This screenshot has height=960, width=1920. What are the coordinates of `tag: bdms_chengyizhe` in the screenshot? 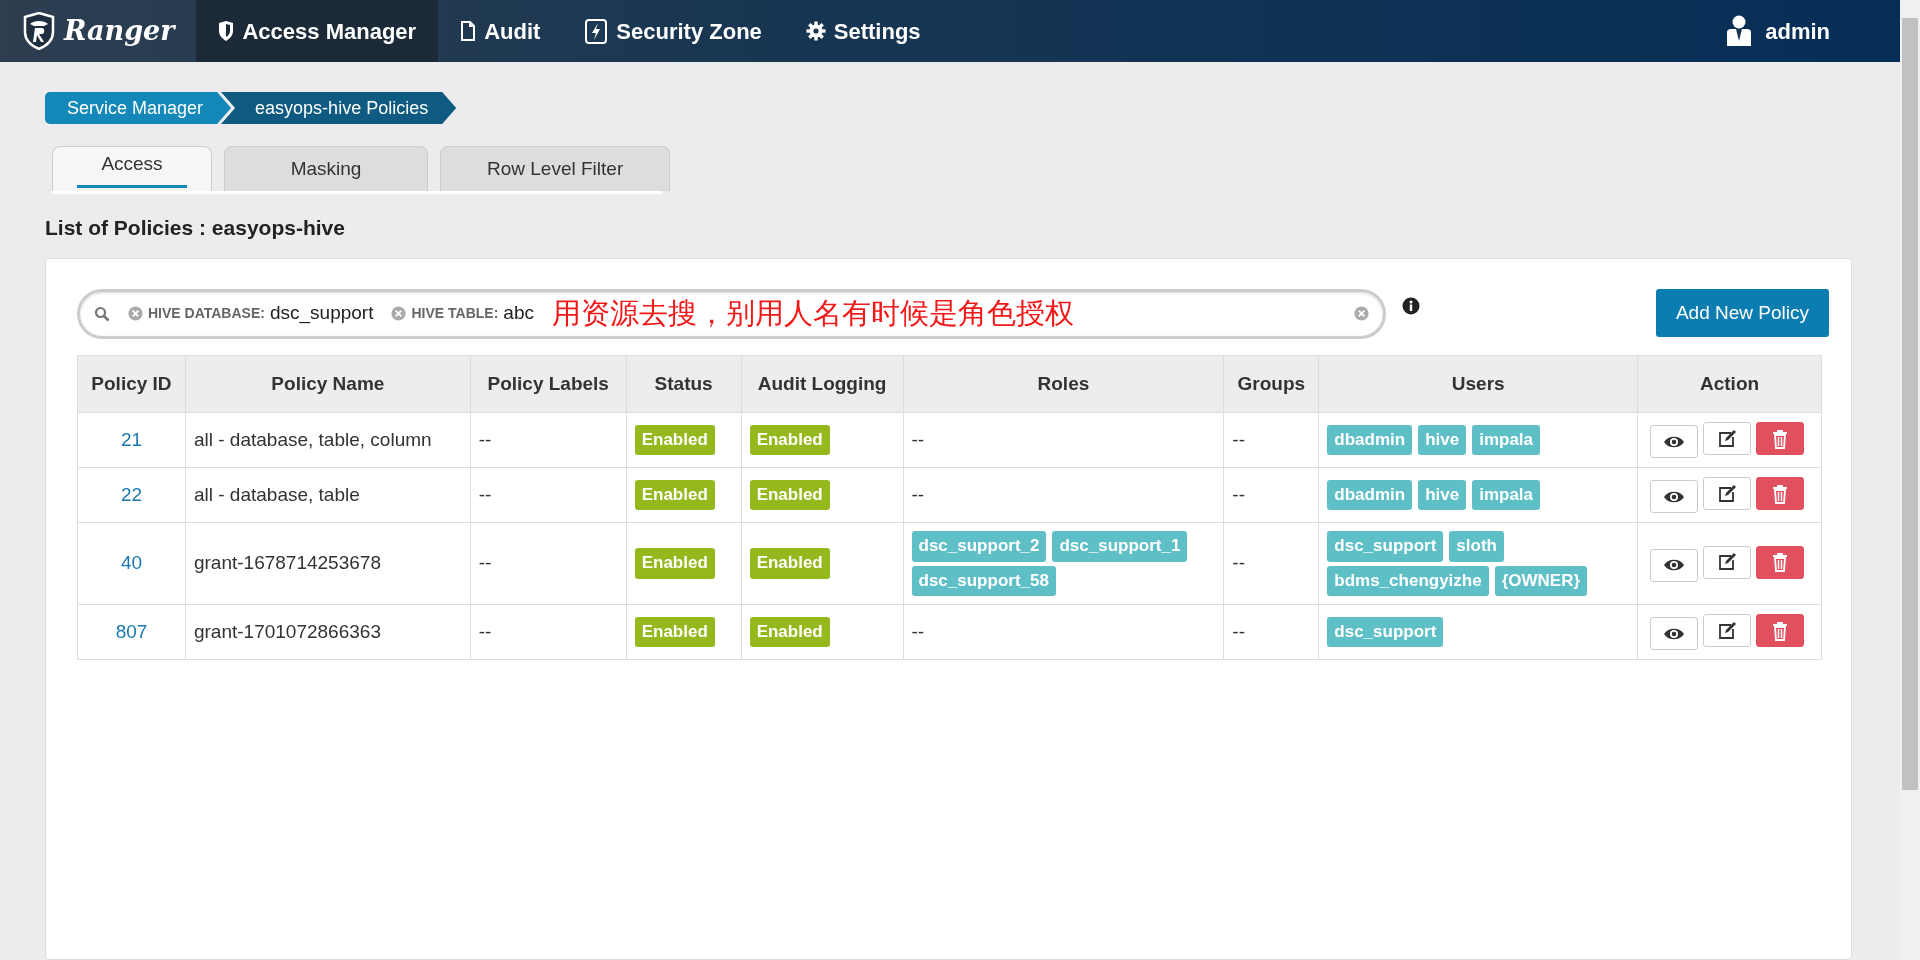 It's located at (1408, 580).